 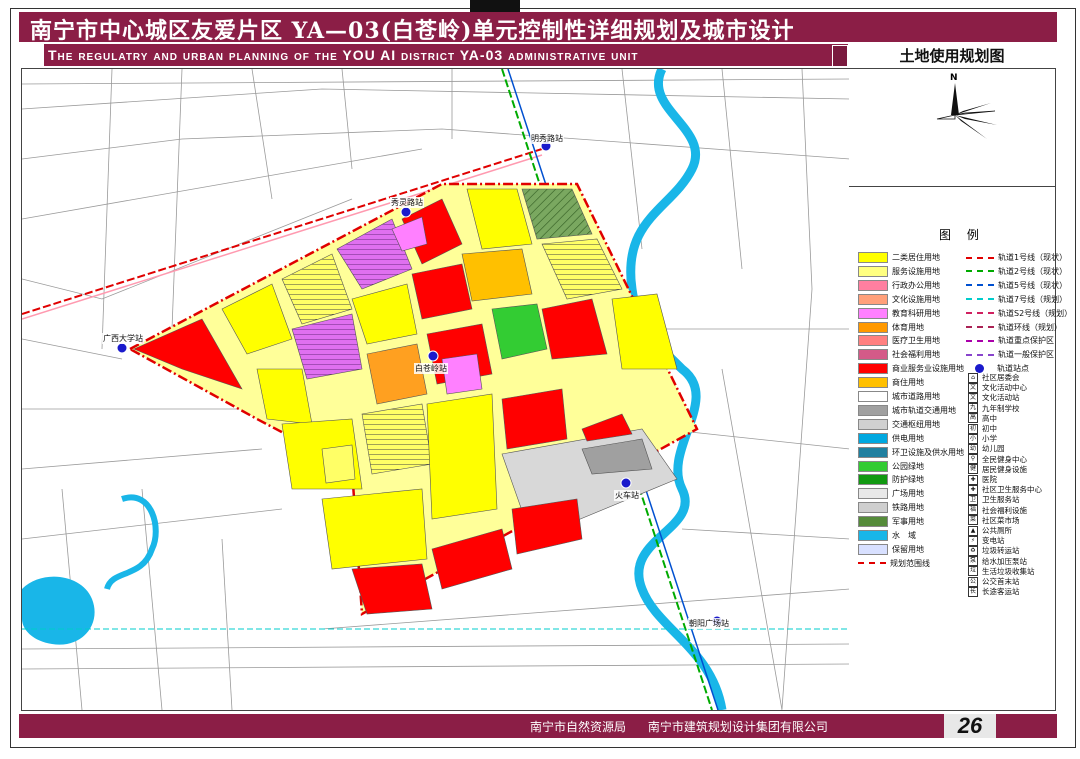 I want to click on legend-land-use-item: 服务设施用地, so click(x=899, y=271).